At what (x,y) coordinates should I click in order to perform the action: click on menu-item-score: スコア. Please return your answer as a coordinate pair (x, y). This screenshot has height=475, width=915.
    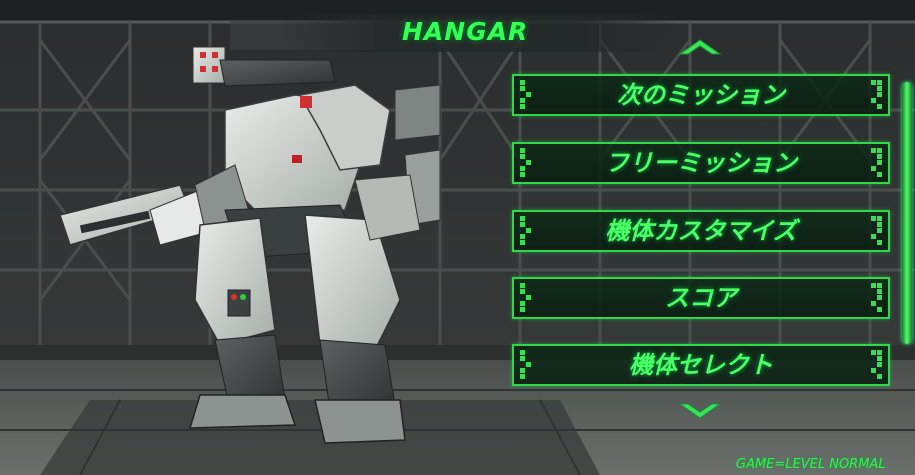
    Looking at the image, I should click on (701, 298).